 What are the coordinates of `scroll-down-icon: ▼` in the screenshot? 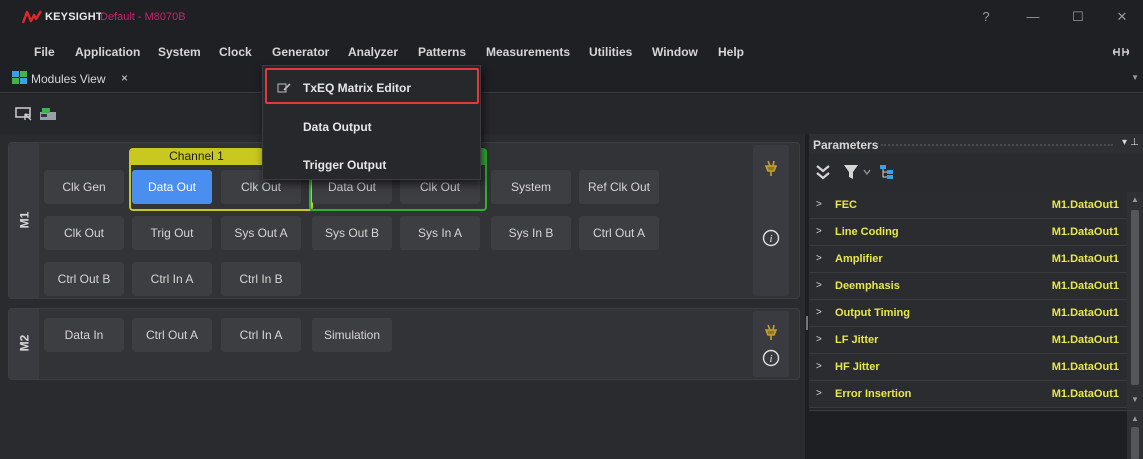 It's located at (1135, 399).